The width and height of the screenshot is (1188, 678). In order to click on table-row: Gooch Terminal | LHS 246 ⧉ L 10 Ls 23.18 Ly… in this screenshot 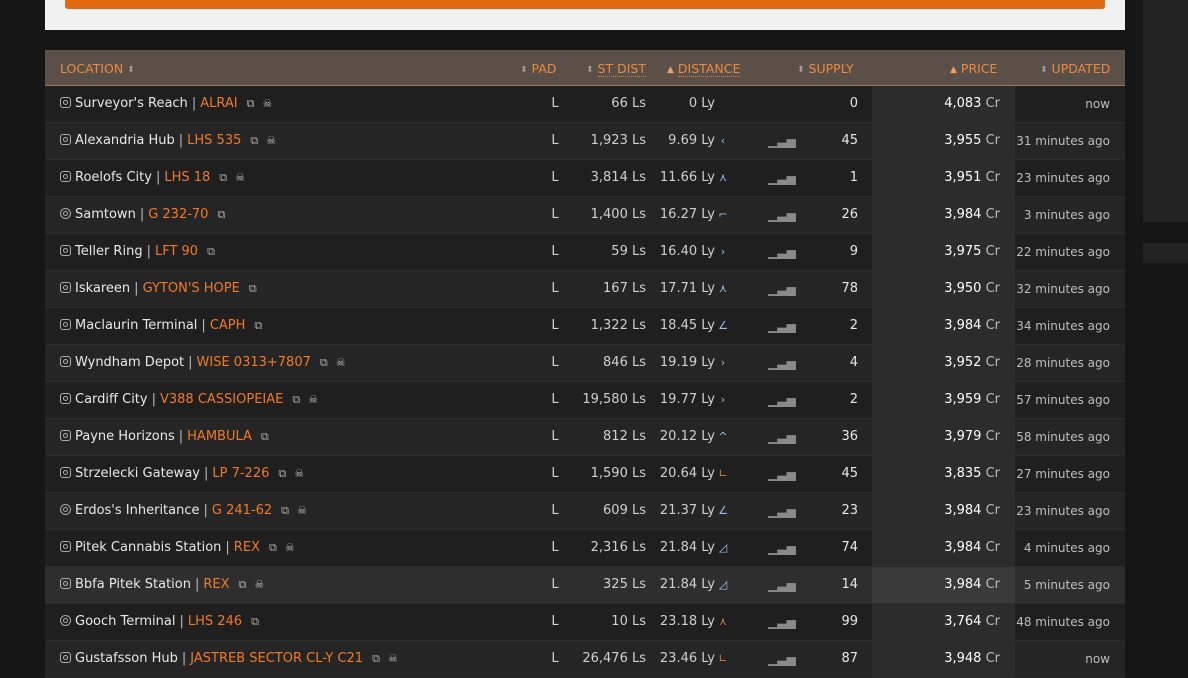, I will do `click(585, 622)`.